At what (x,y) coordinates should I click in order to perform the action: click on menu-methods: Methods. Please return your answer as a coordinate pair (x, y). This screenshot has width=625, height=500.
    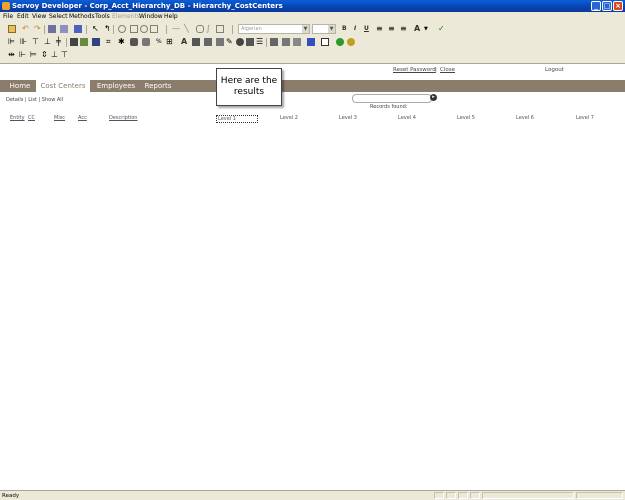
    Looking at the image, I should click on (82, 17).